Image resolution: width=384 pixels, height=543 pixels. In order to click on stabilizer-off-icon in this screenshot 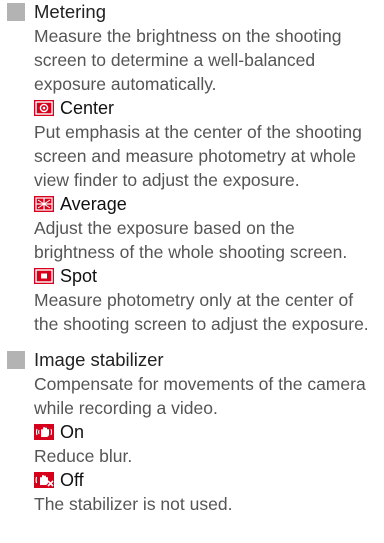, I will do `click(44, 480)`.